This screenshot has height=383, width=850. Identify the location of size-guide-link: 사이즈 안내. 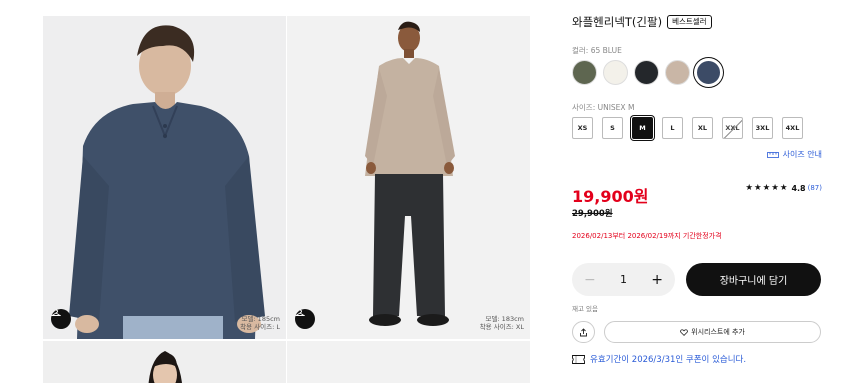
(794, 154).